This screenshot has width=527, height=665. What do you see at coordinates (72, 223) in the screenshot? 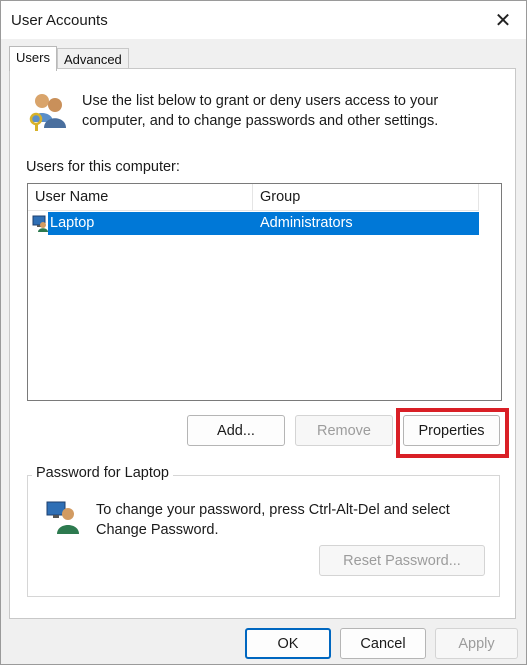
I see `user-name-cell: Laptop` at bounding box center [72, 223].